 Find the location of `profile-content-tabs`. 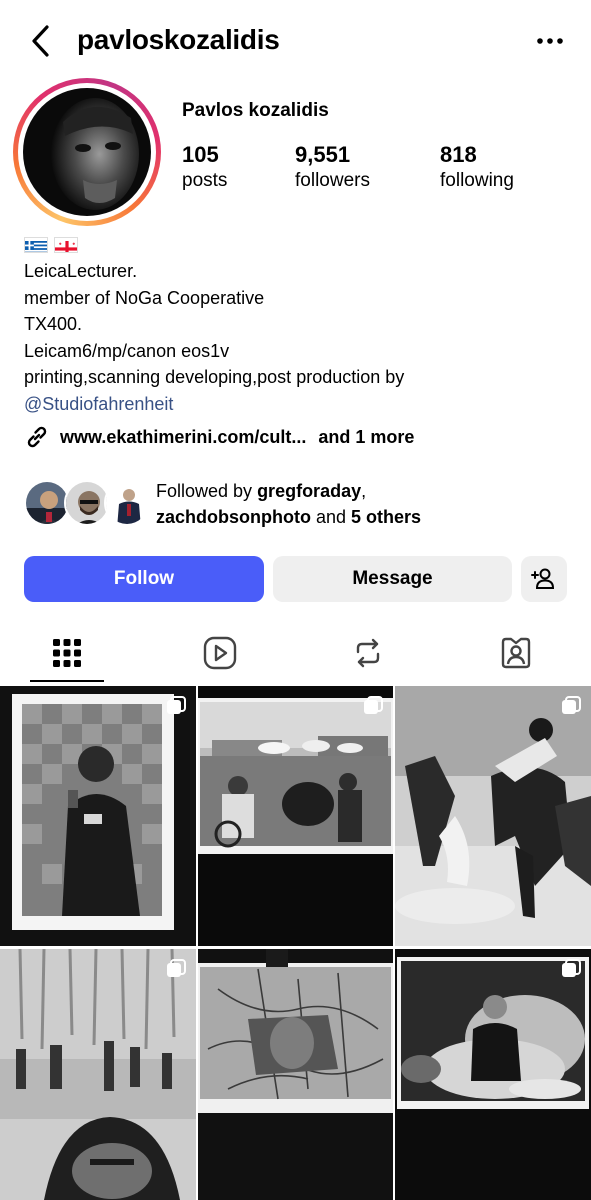

profile-content-tabs is located at coordinates (295, 653).